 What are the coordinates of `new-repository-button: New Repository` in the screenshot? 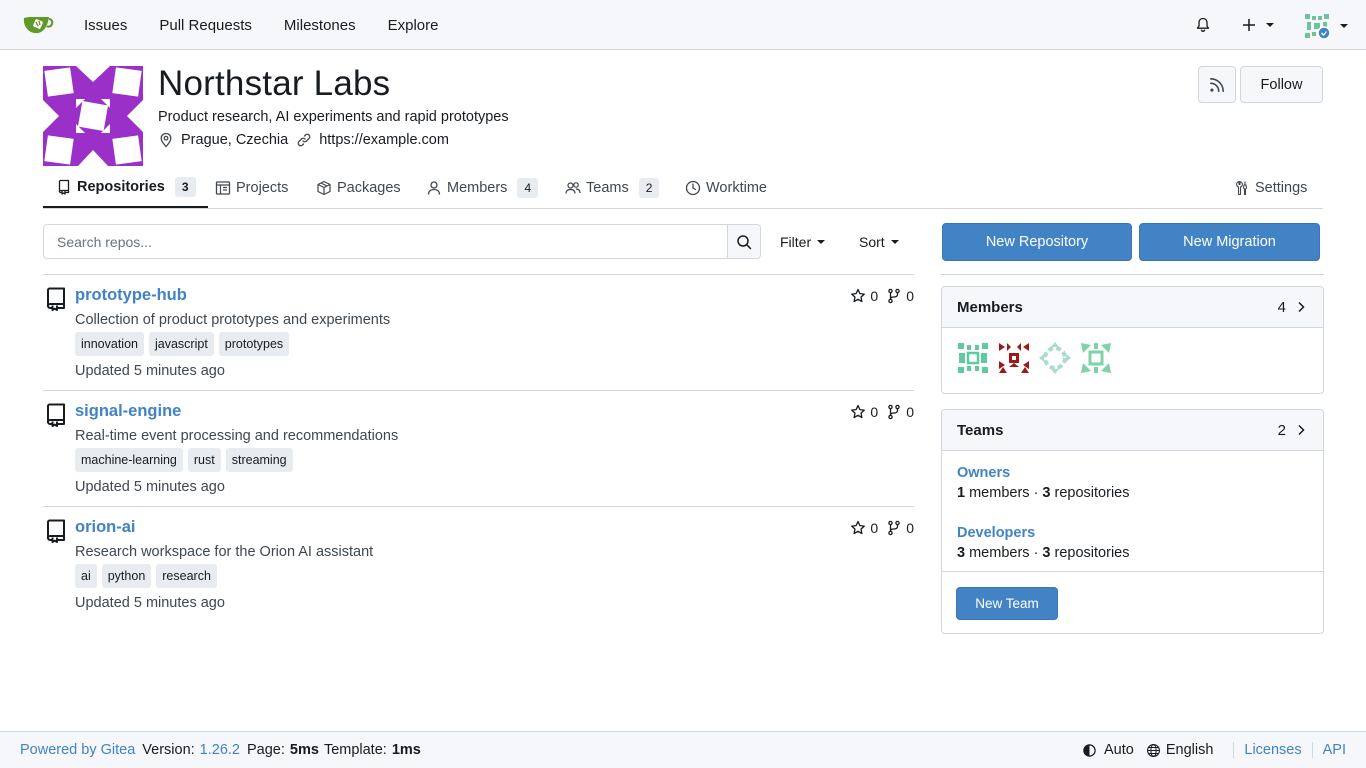 It's located at (1037, 242).